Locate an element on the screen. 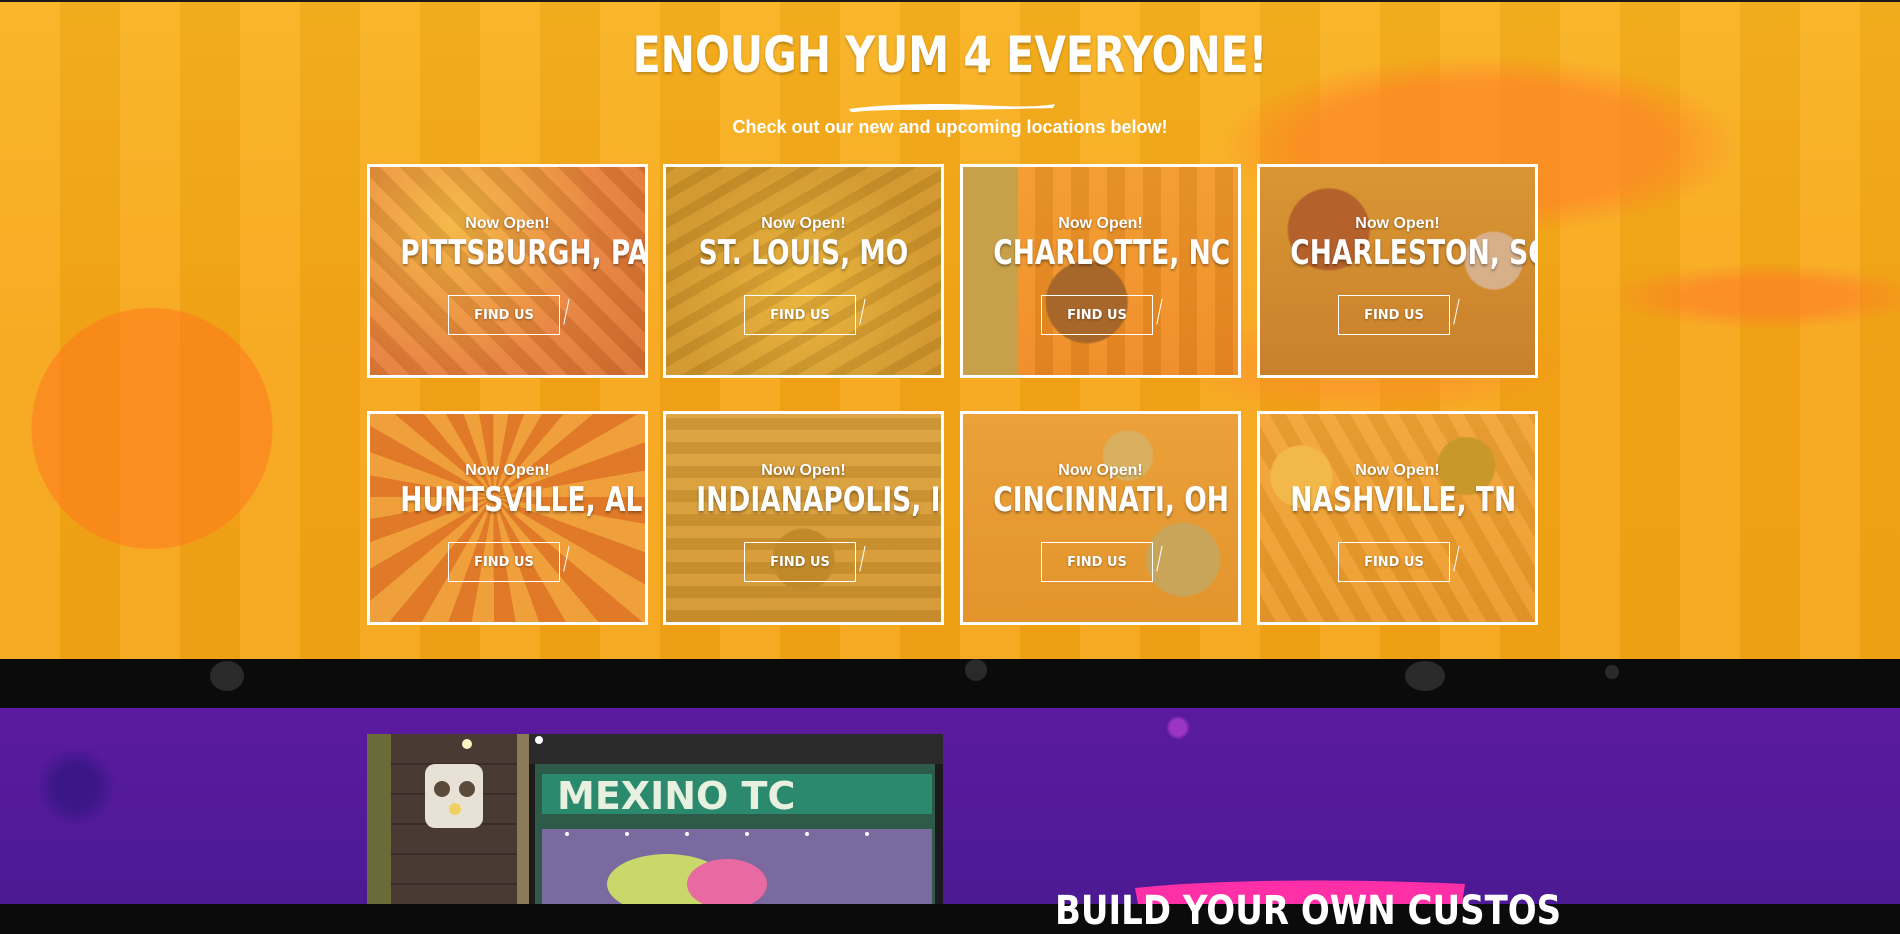 This screenshot has height=934, width=1900. restaurant-interior-image: MEXINO TC is located at coordinates (655, 819).